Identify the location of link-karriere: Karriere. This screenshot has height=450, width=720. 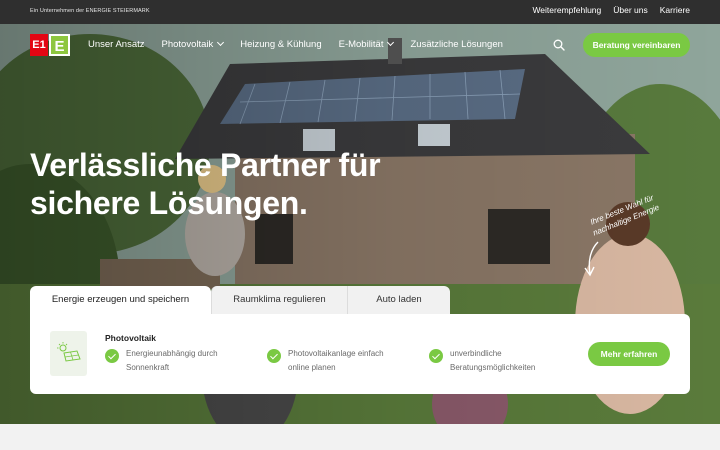
(675, 10).